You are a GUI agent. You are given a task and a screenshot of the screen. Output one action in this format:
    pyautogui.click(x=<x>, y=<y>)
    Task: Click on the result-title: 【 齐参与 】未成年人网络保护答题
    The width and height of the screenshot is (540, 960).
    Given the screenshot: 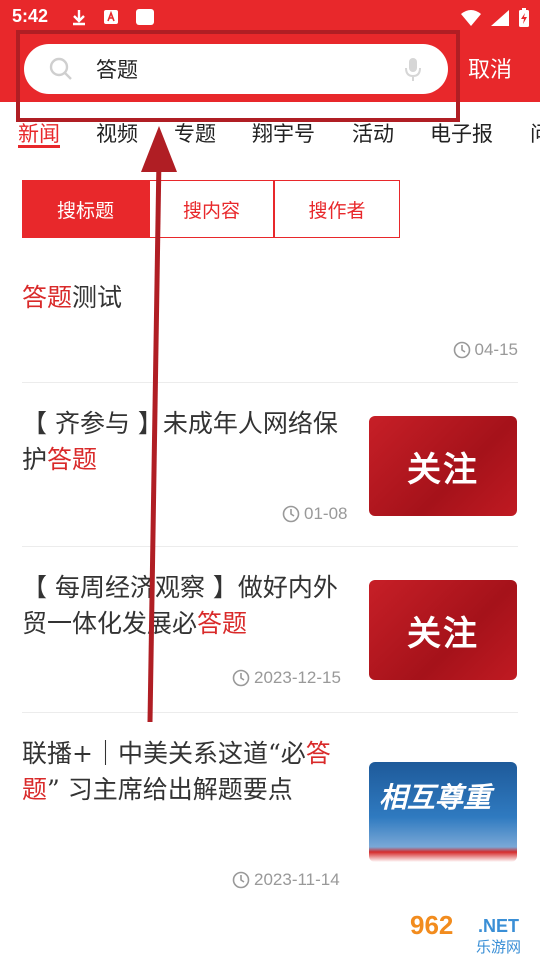 What is the action you would take?
    pyautogui.click(x=180, y=441)
    